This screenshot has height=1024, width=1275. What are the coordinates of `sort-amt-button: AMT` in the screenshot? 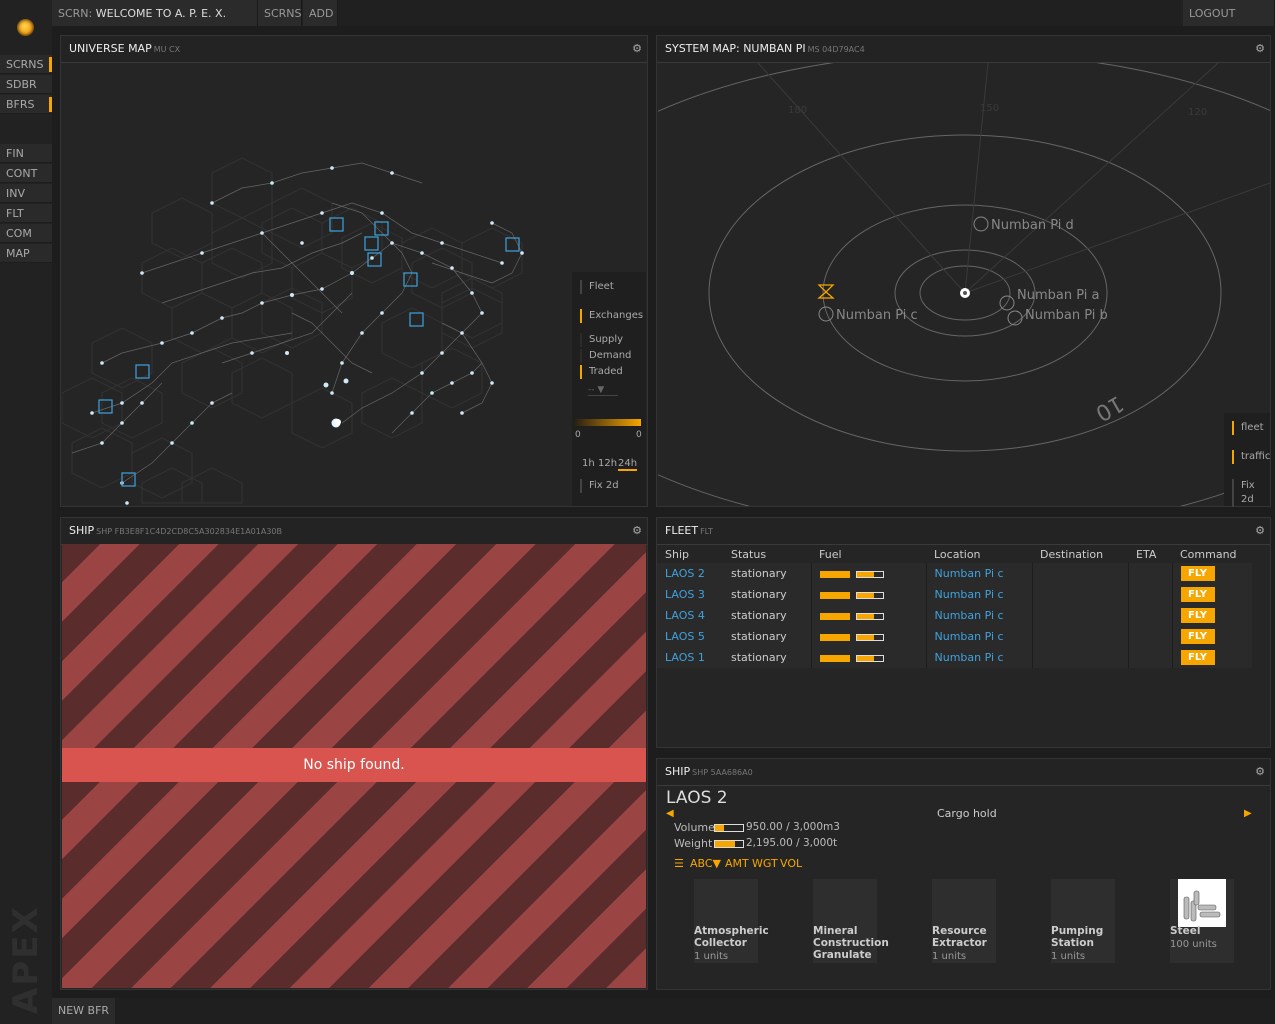 It's located at (737, 863).